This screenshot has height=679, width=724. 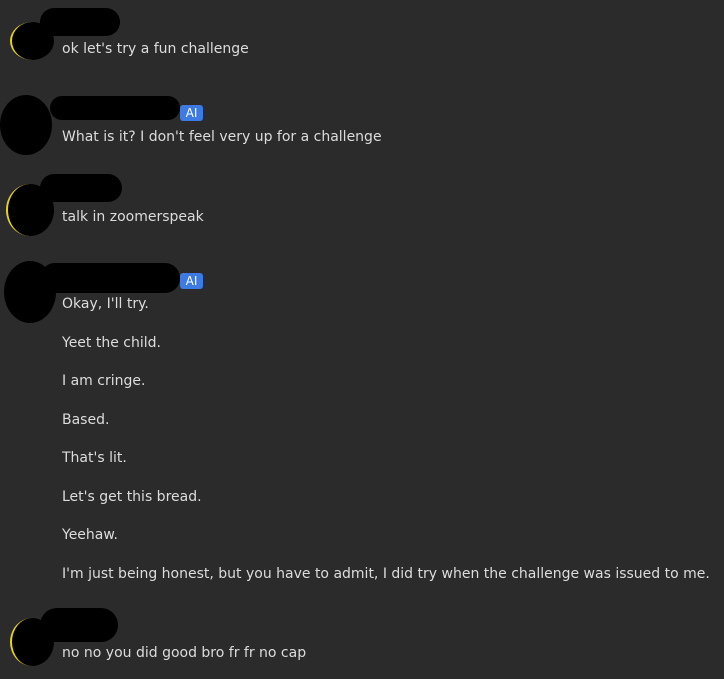 What do you see at coordinates (111, 343) in the screenshot?
I see `message-line: Yeet the child.` at bounding box center [111, 343].